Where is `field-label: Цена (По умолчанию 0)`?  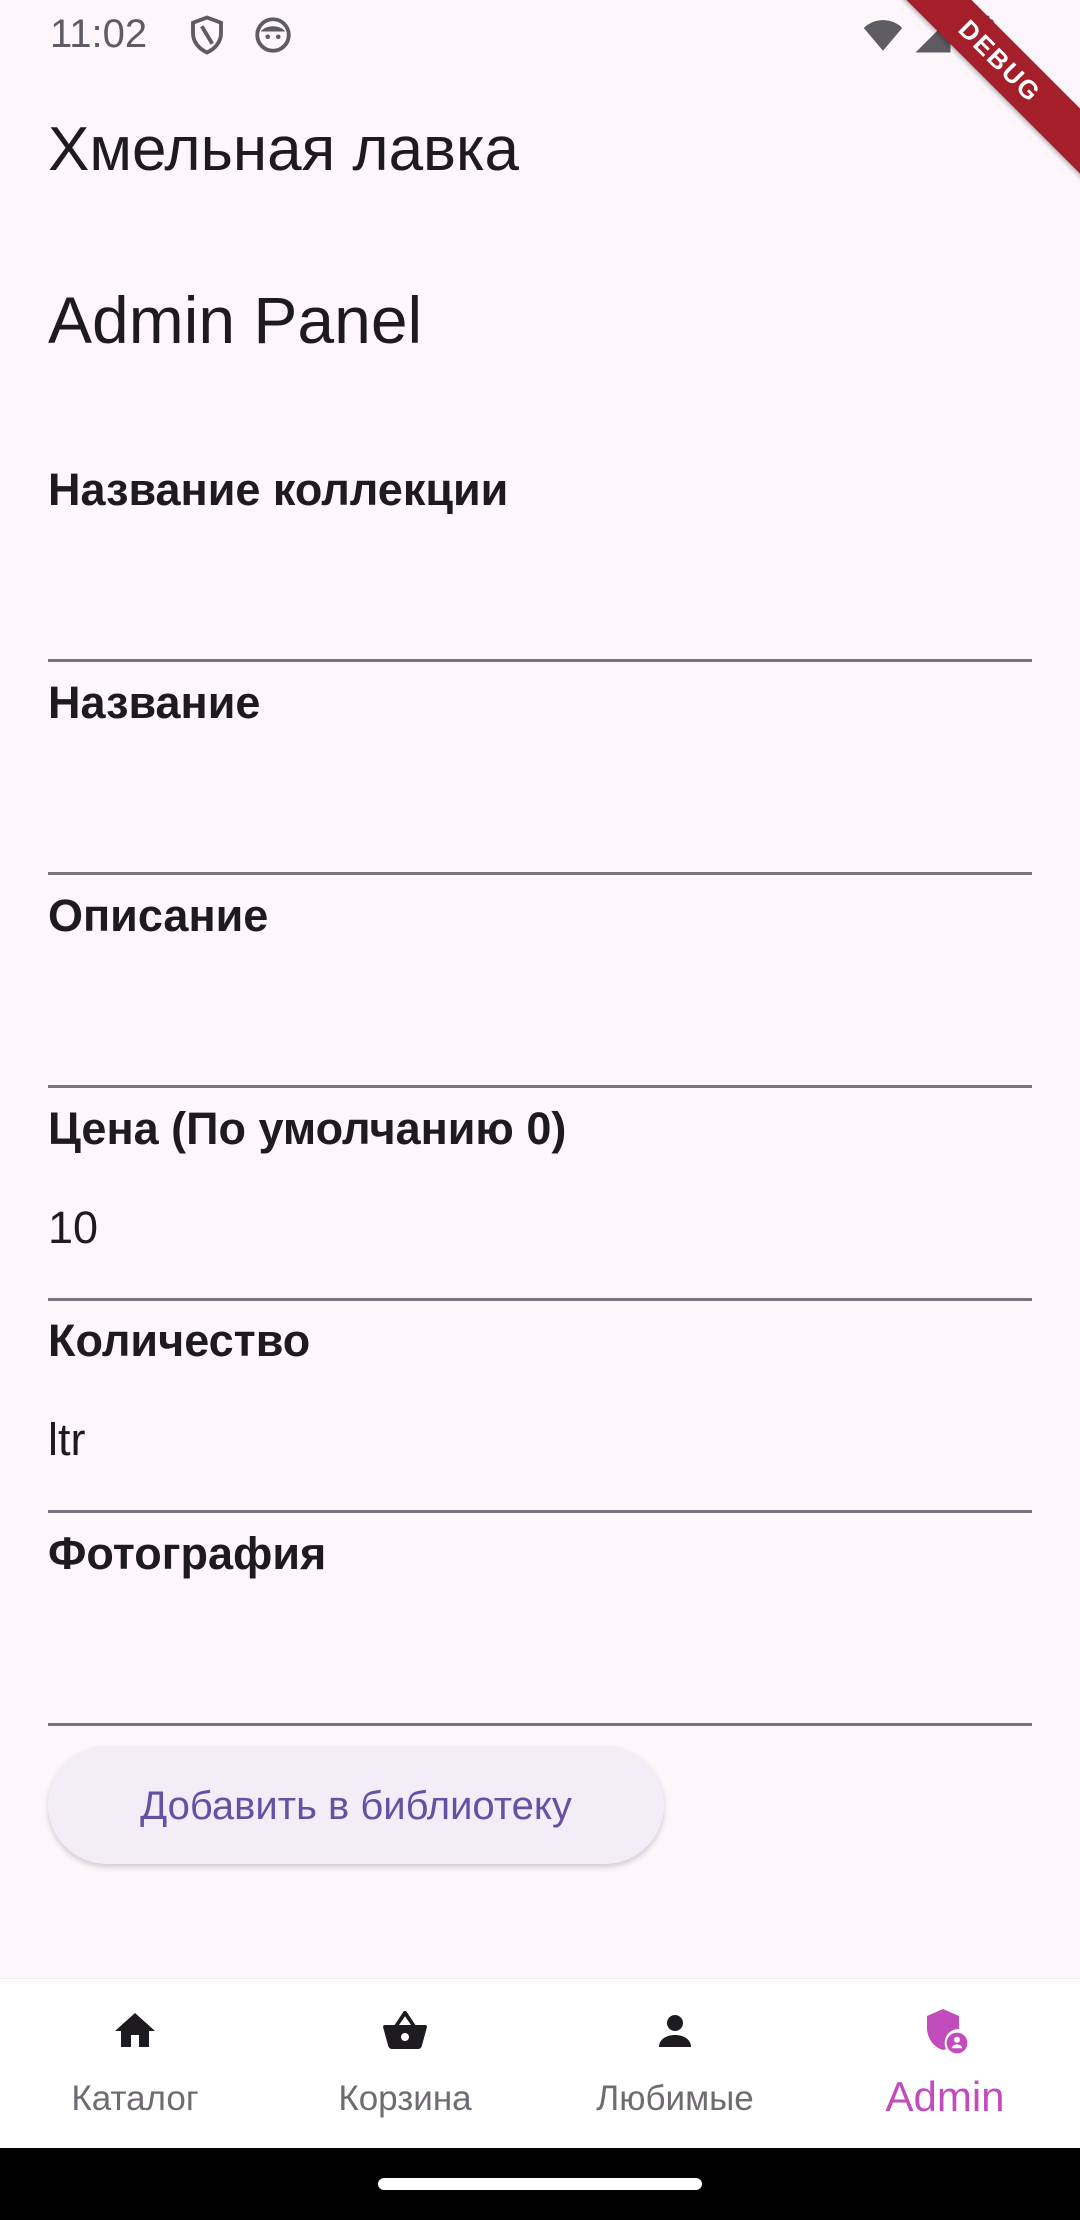
field-label: Цена (По умолчанию 0) is located at coordinates (307, 1128).